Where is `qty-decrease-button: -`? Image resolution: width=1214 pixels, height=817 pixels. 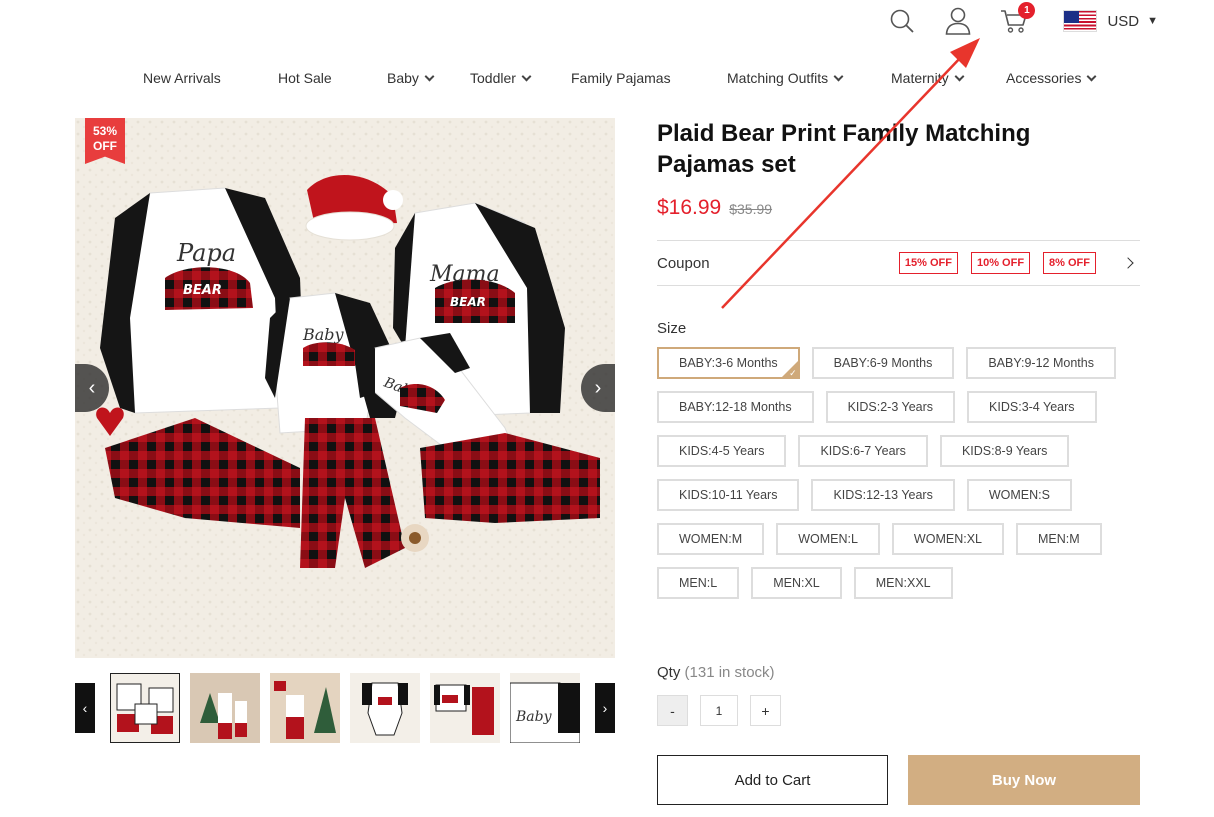
qty-decrease-button: - is located at coordinates (672, 710).